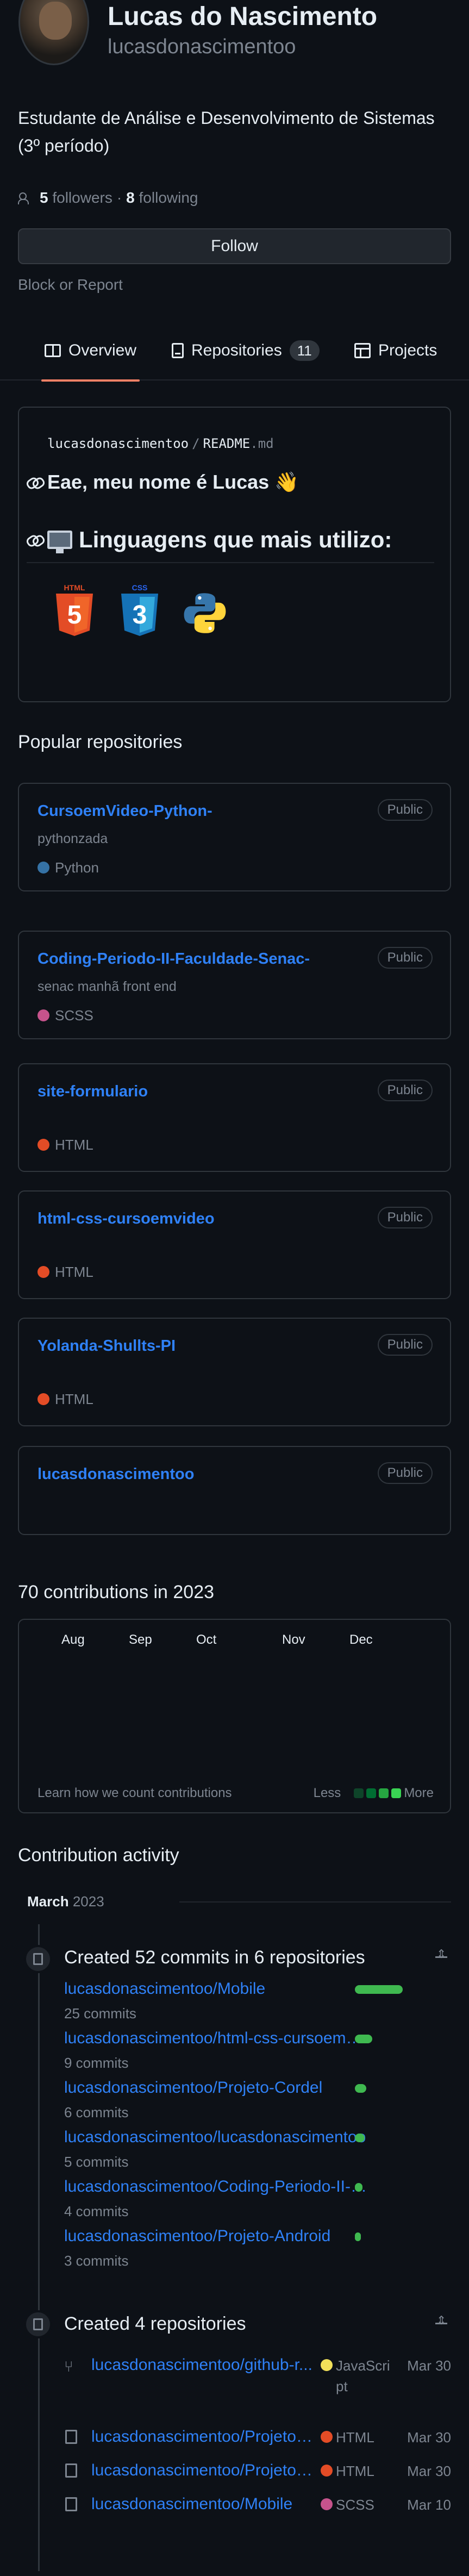 Image resolution: width=469 pixels, height=2576 pixels. What do you see at coordinates (74, 1016) in the screenshot?
I see `language-label: SCSS` at bounding box center [74, 1016].